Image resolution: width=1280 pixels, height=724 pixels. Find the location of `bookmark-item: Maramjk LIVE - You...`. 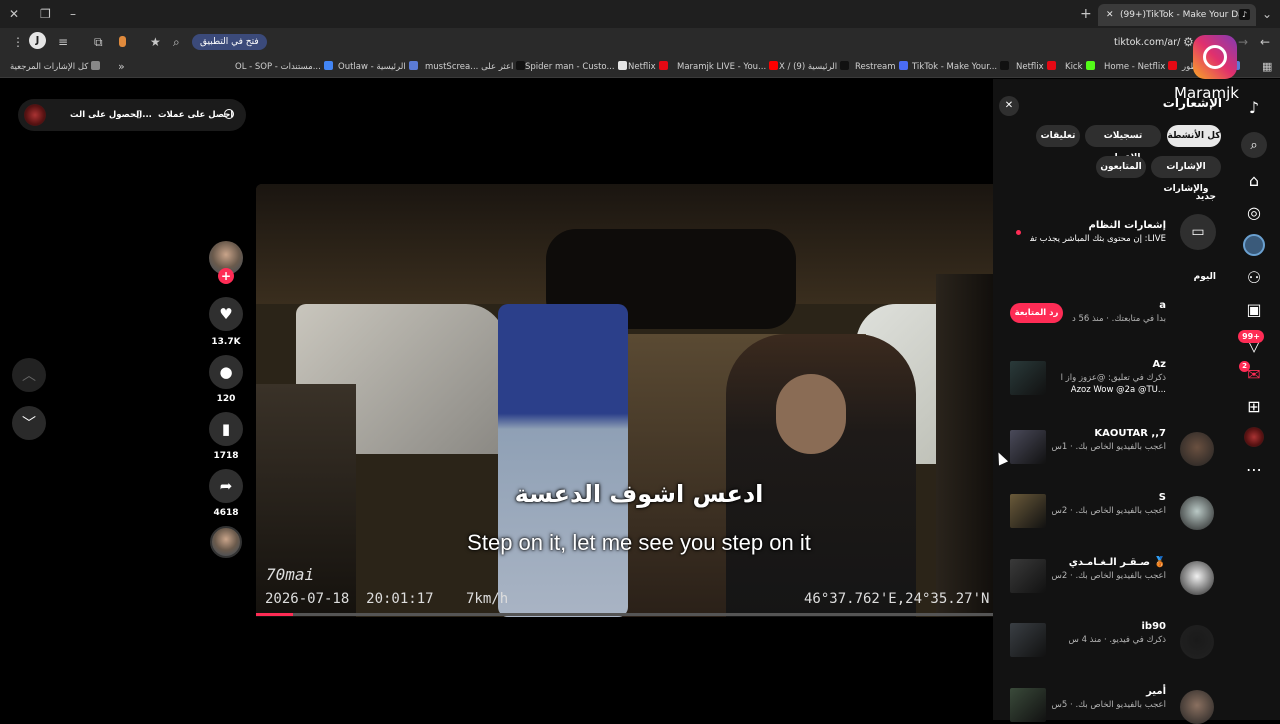

bookmark-item: Maramjk LIVE - You... is located at coordinates (728, 67).